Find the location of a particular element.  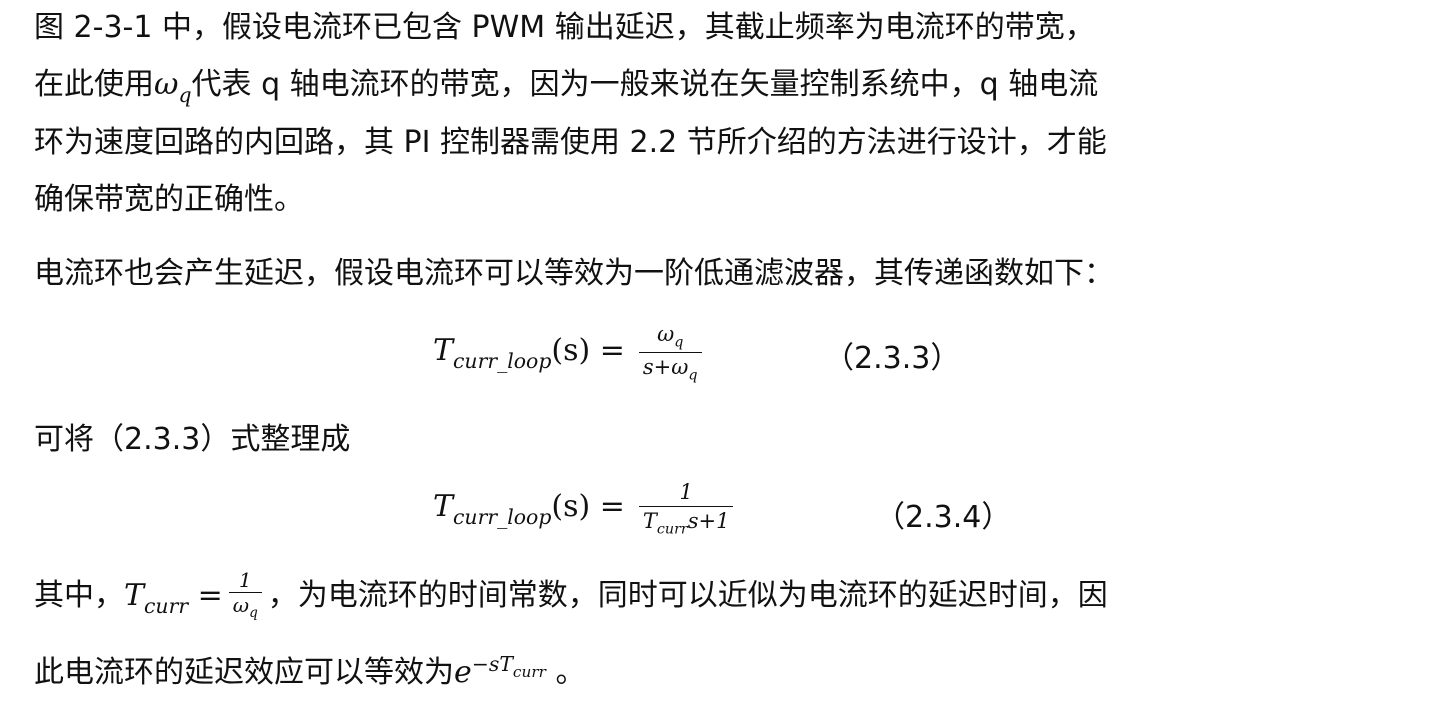

tcurr-numerator: 1 is located at coordinates (245, 579).